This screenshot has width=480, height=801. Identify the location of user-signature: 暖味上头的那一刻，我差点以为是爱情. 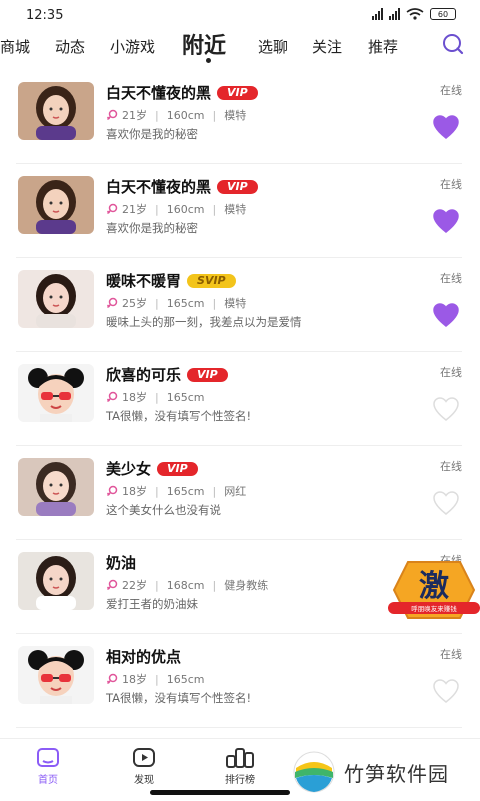
(204, 322).